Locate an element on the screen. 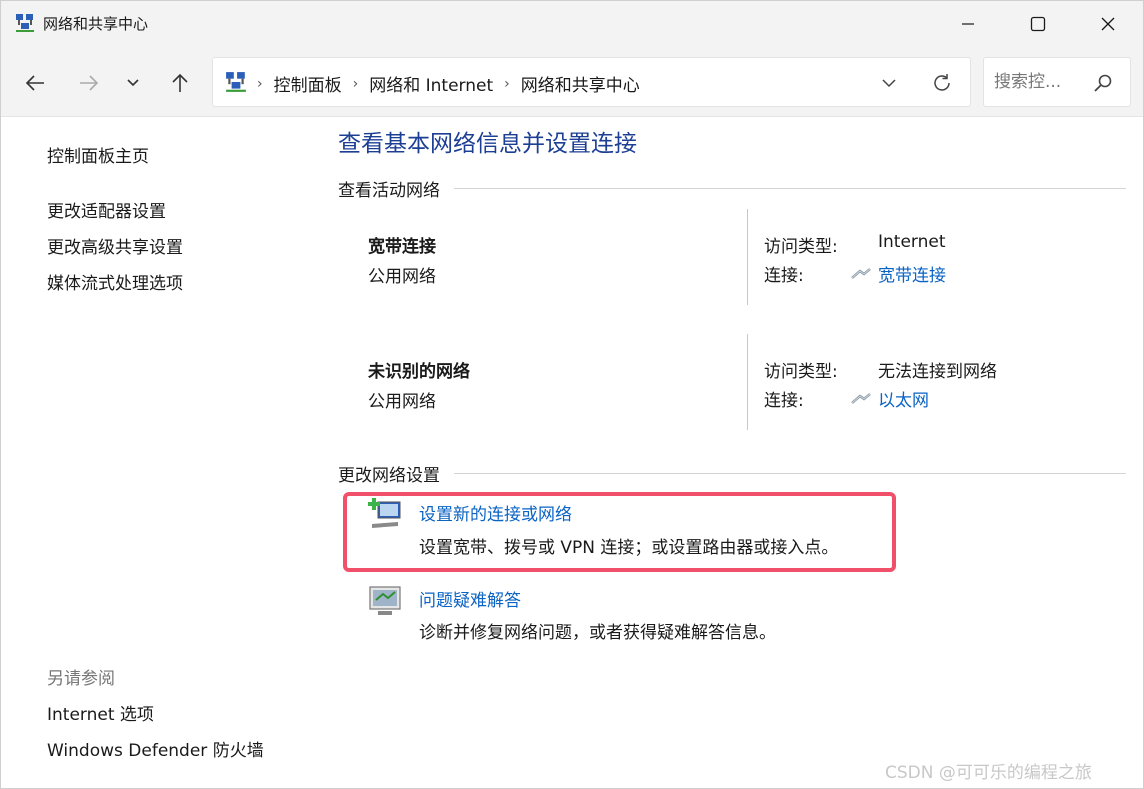 This screenshot has height=789, width=1144. recent-locations-button is located at coordinates (133, 83).